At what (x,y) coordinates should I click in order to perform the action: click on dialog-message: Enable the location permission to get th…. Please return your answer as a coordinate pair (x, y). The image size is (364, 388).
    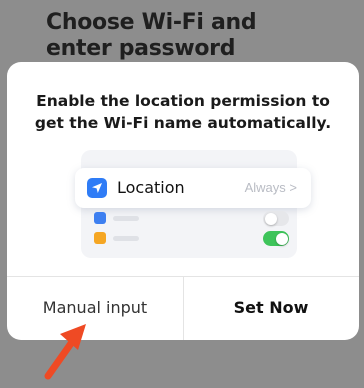
    Looking at the image, I should click on (183, 112).